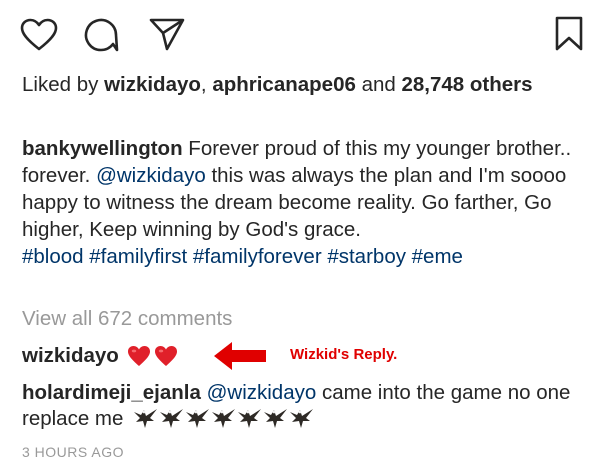  Describe the element at coordinates (262, 392) in the screenshot. I see `comment-mention: @wizkidayo` at that location.